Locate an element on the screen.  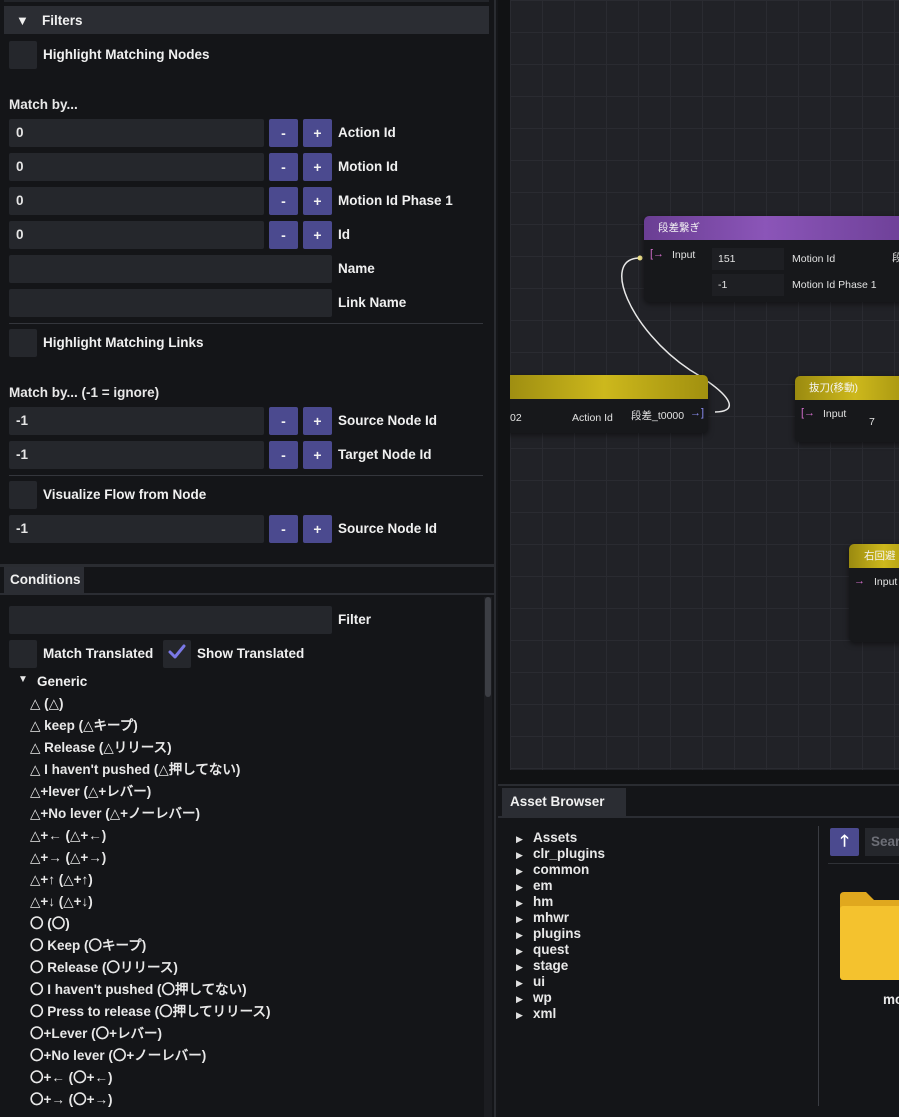
condition-item: 〇+No lever (〇+ノーレバー) is located at coordinates (150, 1056).